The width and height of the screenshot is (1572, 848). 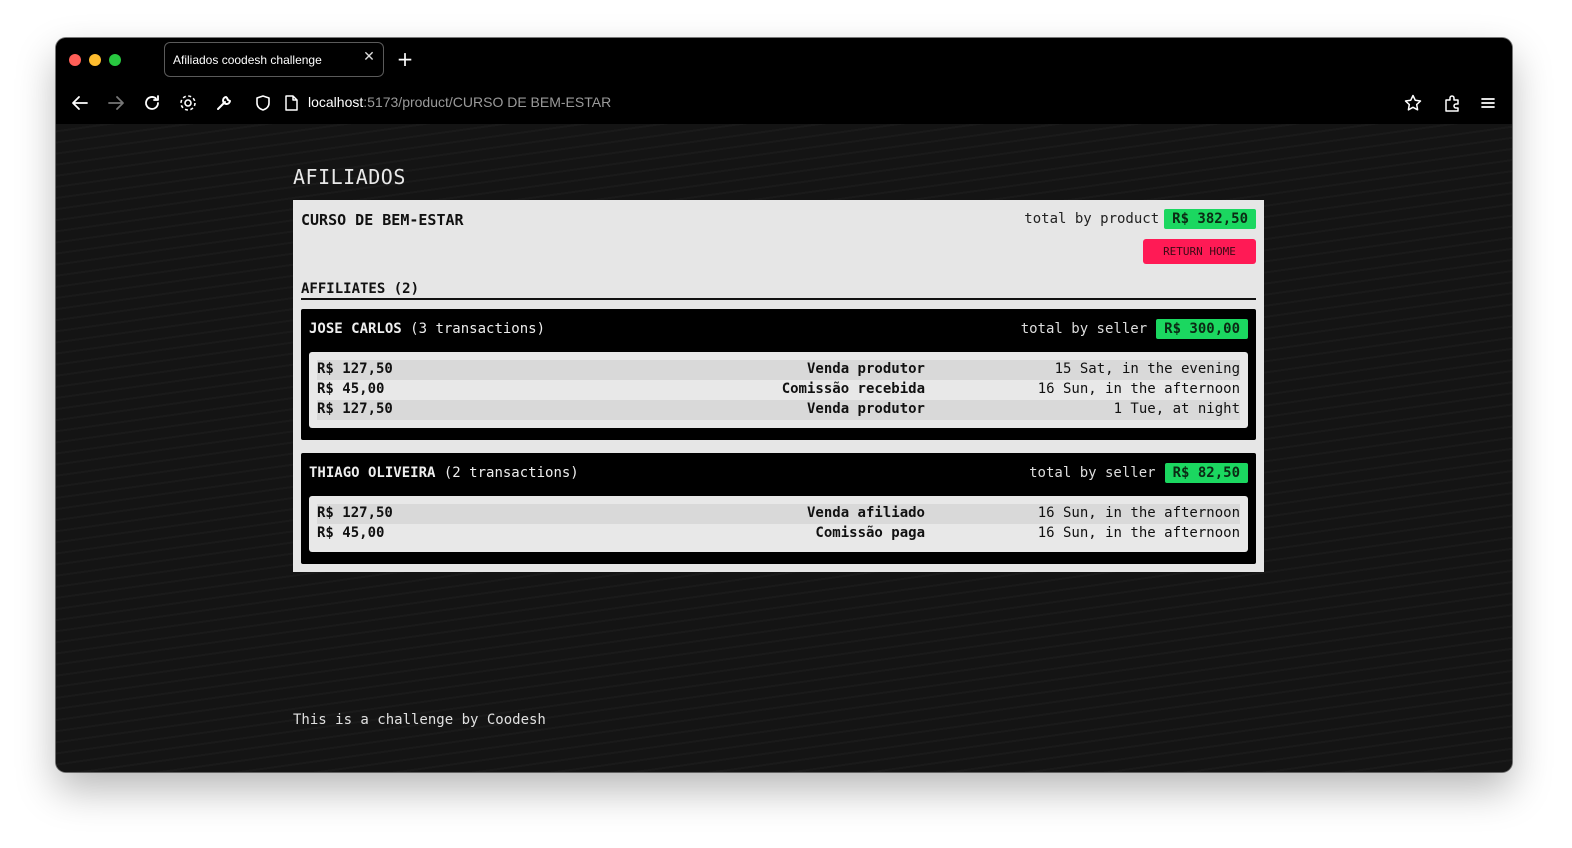 What do you see at coordinates (372, 473) in the screenshot?
I see `seller-name: THIAGO OLIVEIRA` at bounding box center [372, 473].